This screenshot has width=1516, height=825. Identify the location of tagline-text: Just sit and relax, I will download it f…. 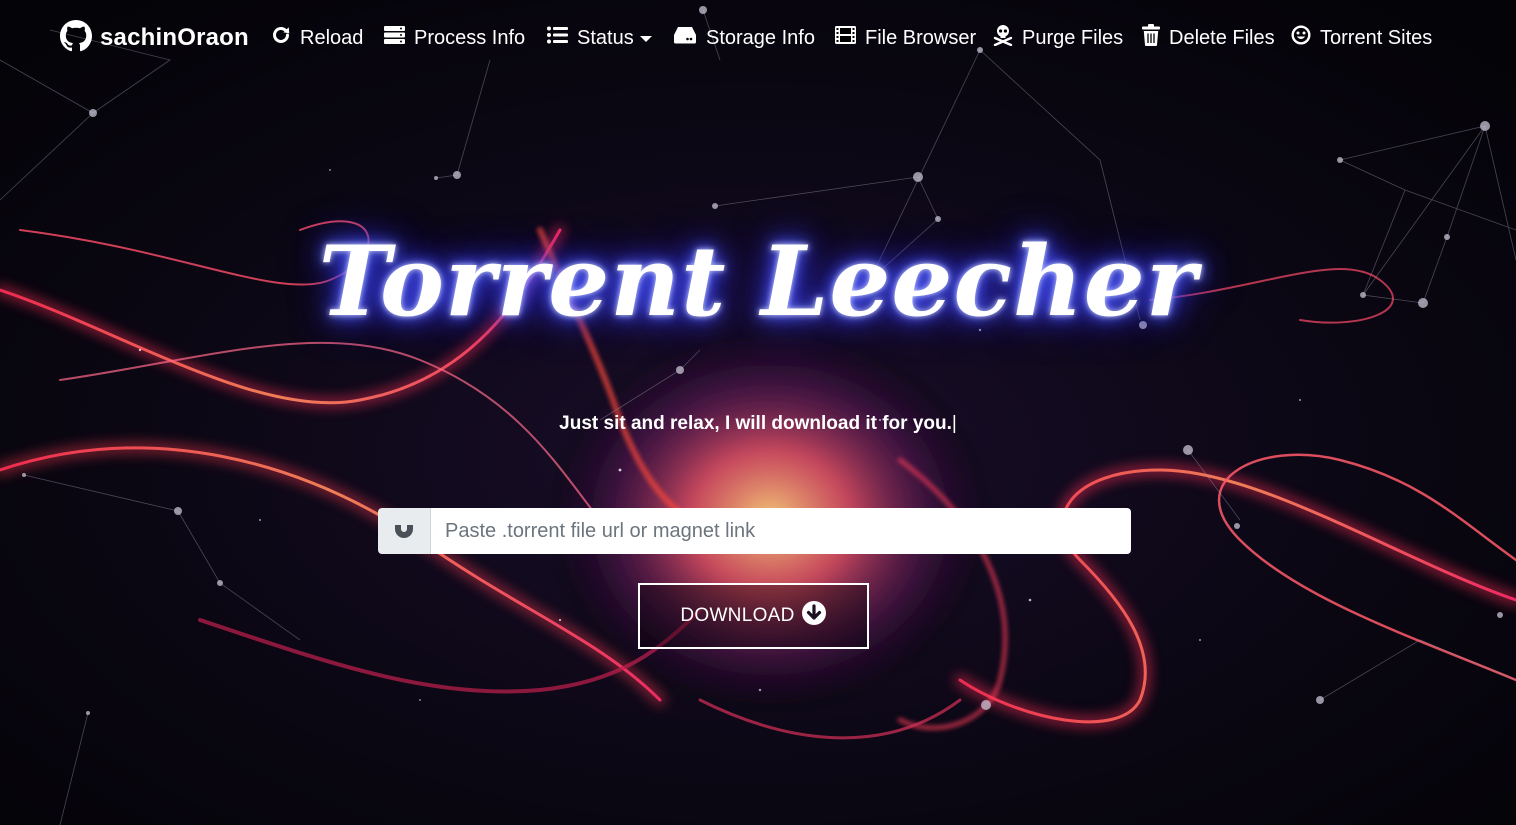
(755, 423).